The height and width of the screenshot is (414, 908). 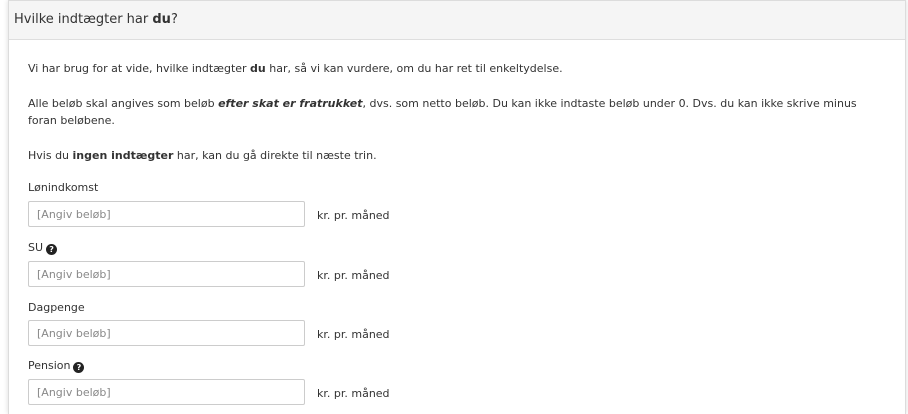 What do you see at coordinates (290, 103) in the screenshot?
I see `p2-bold-italic: efter skat er fratrukket` at bounding box center [290, 103].